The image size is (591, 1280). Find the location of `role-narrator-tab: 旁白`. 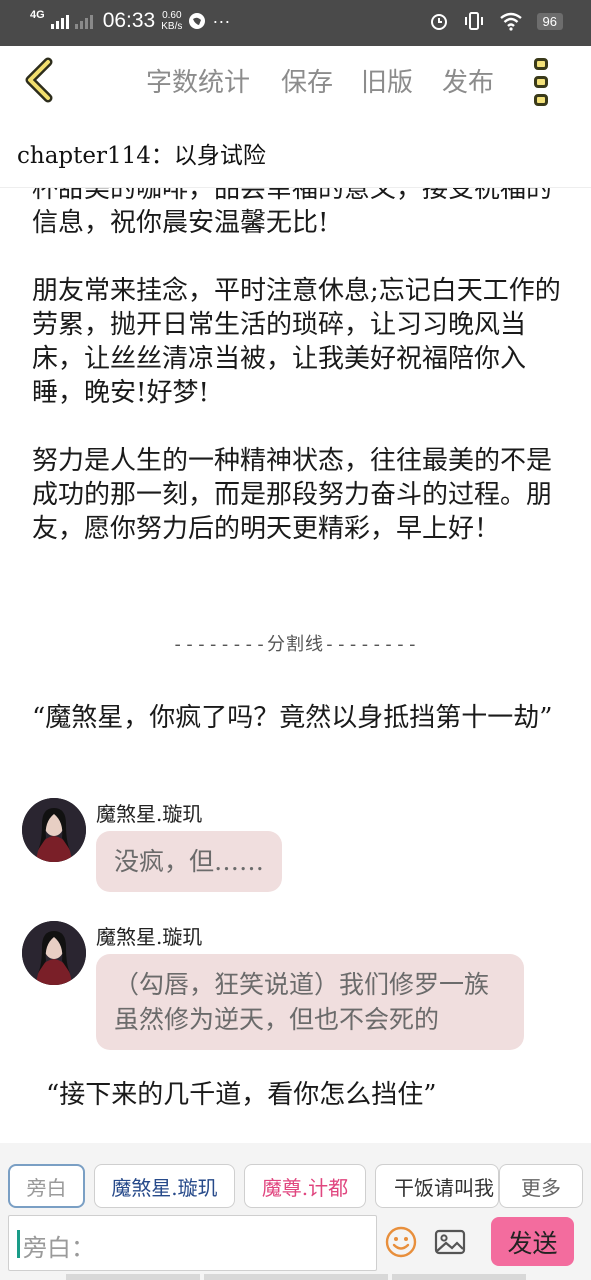

role-narrator-tab: 旁白 is located at coordinates (46, 1186).